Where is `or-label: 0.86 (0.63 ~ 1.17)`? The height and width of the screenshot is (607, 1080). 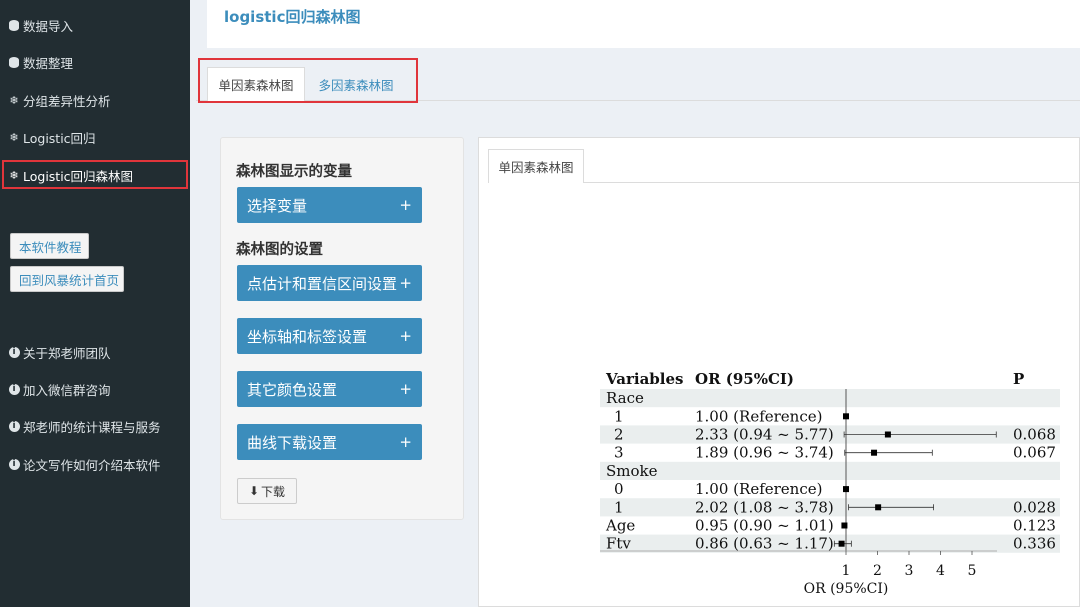
or-label: 0.86 (0.63 ~ 1.17) is located at coordinates (764, 544).